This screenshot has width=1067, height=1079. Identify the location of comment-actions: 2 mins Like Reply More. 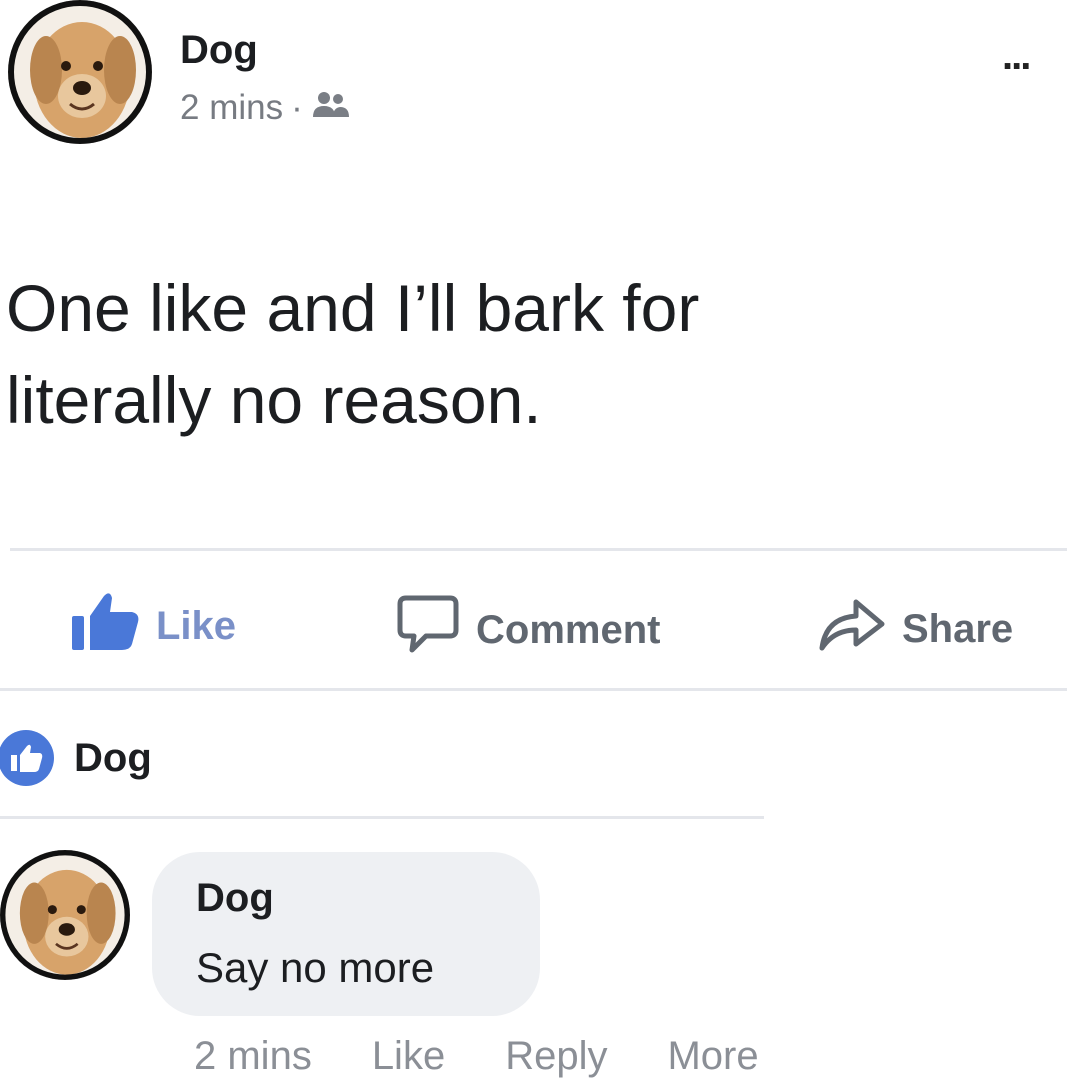
(476, 1056).